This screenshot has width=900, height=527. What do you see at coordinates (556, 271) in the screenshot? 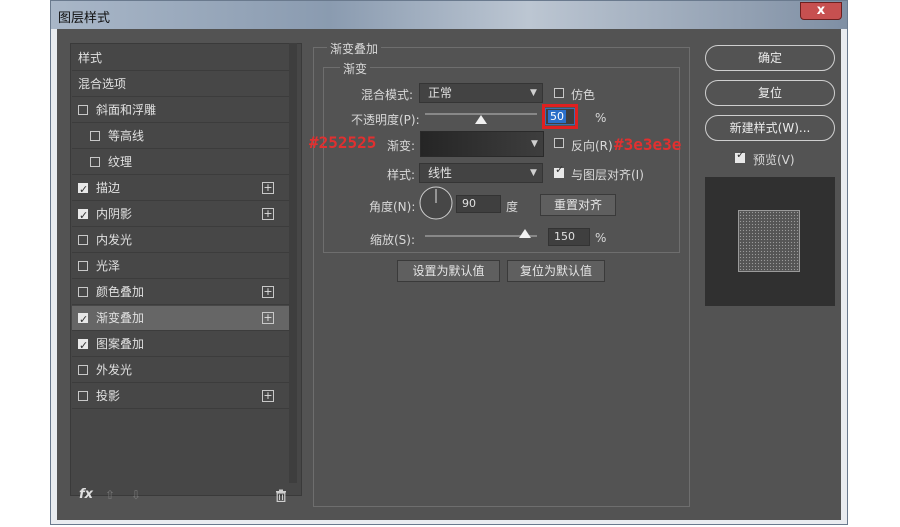
I see `reset-to-default-button: 复位为默认值` at bounding box center [556, 271].